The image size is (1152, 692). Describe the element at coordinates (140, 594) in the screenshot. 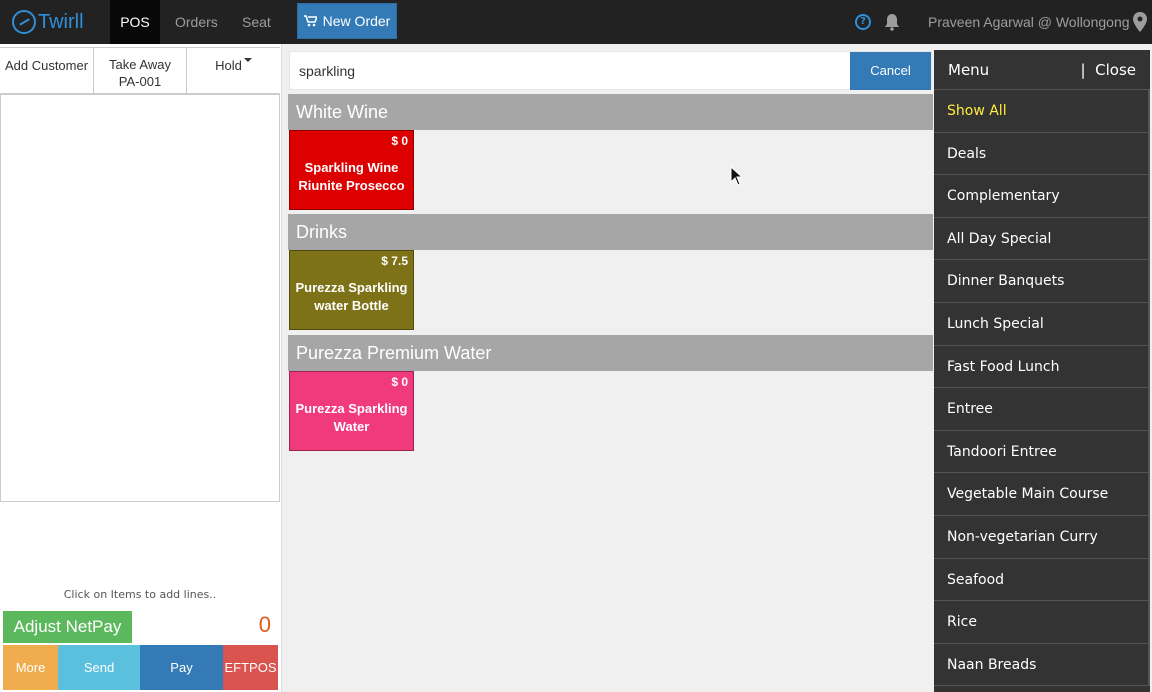

I see `empty-lines-hint: Click on Items to add lines..` at that location.